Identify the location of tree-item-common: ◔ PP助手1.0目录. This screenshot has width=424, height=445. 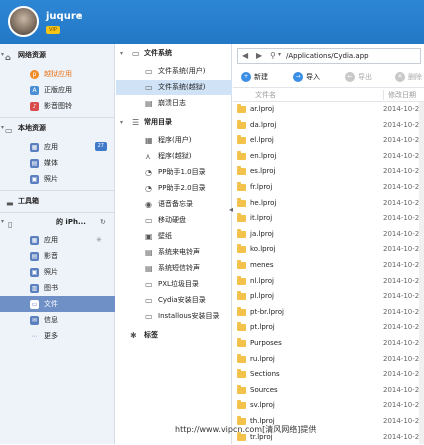
(174, 172).